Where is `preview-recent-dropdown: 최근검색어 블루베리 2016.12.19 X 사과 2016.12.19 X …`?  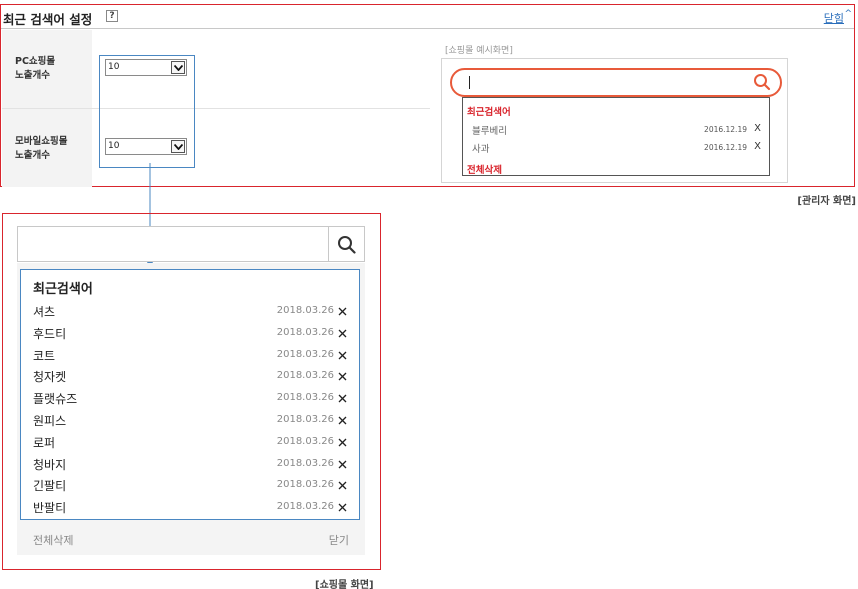
preview-recent-dropdown: 최근검색어 블루베리 2016.12.19 X 사과 2016.12.19 X … is located at coordinates (616, 136).